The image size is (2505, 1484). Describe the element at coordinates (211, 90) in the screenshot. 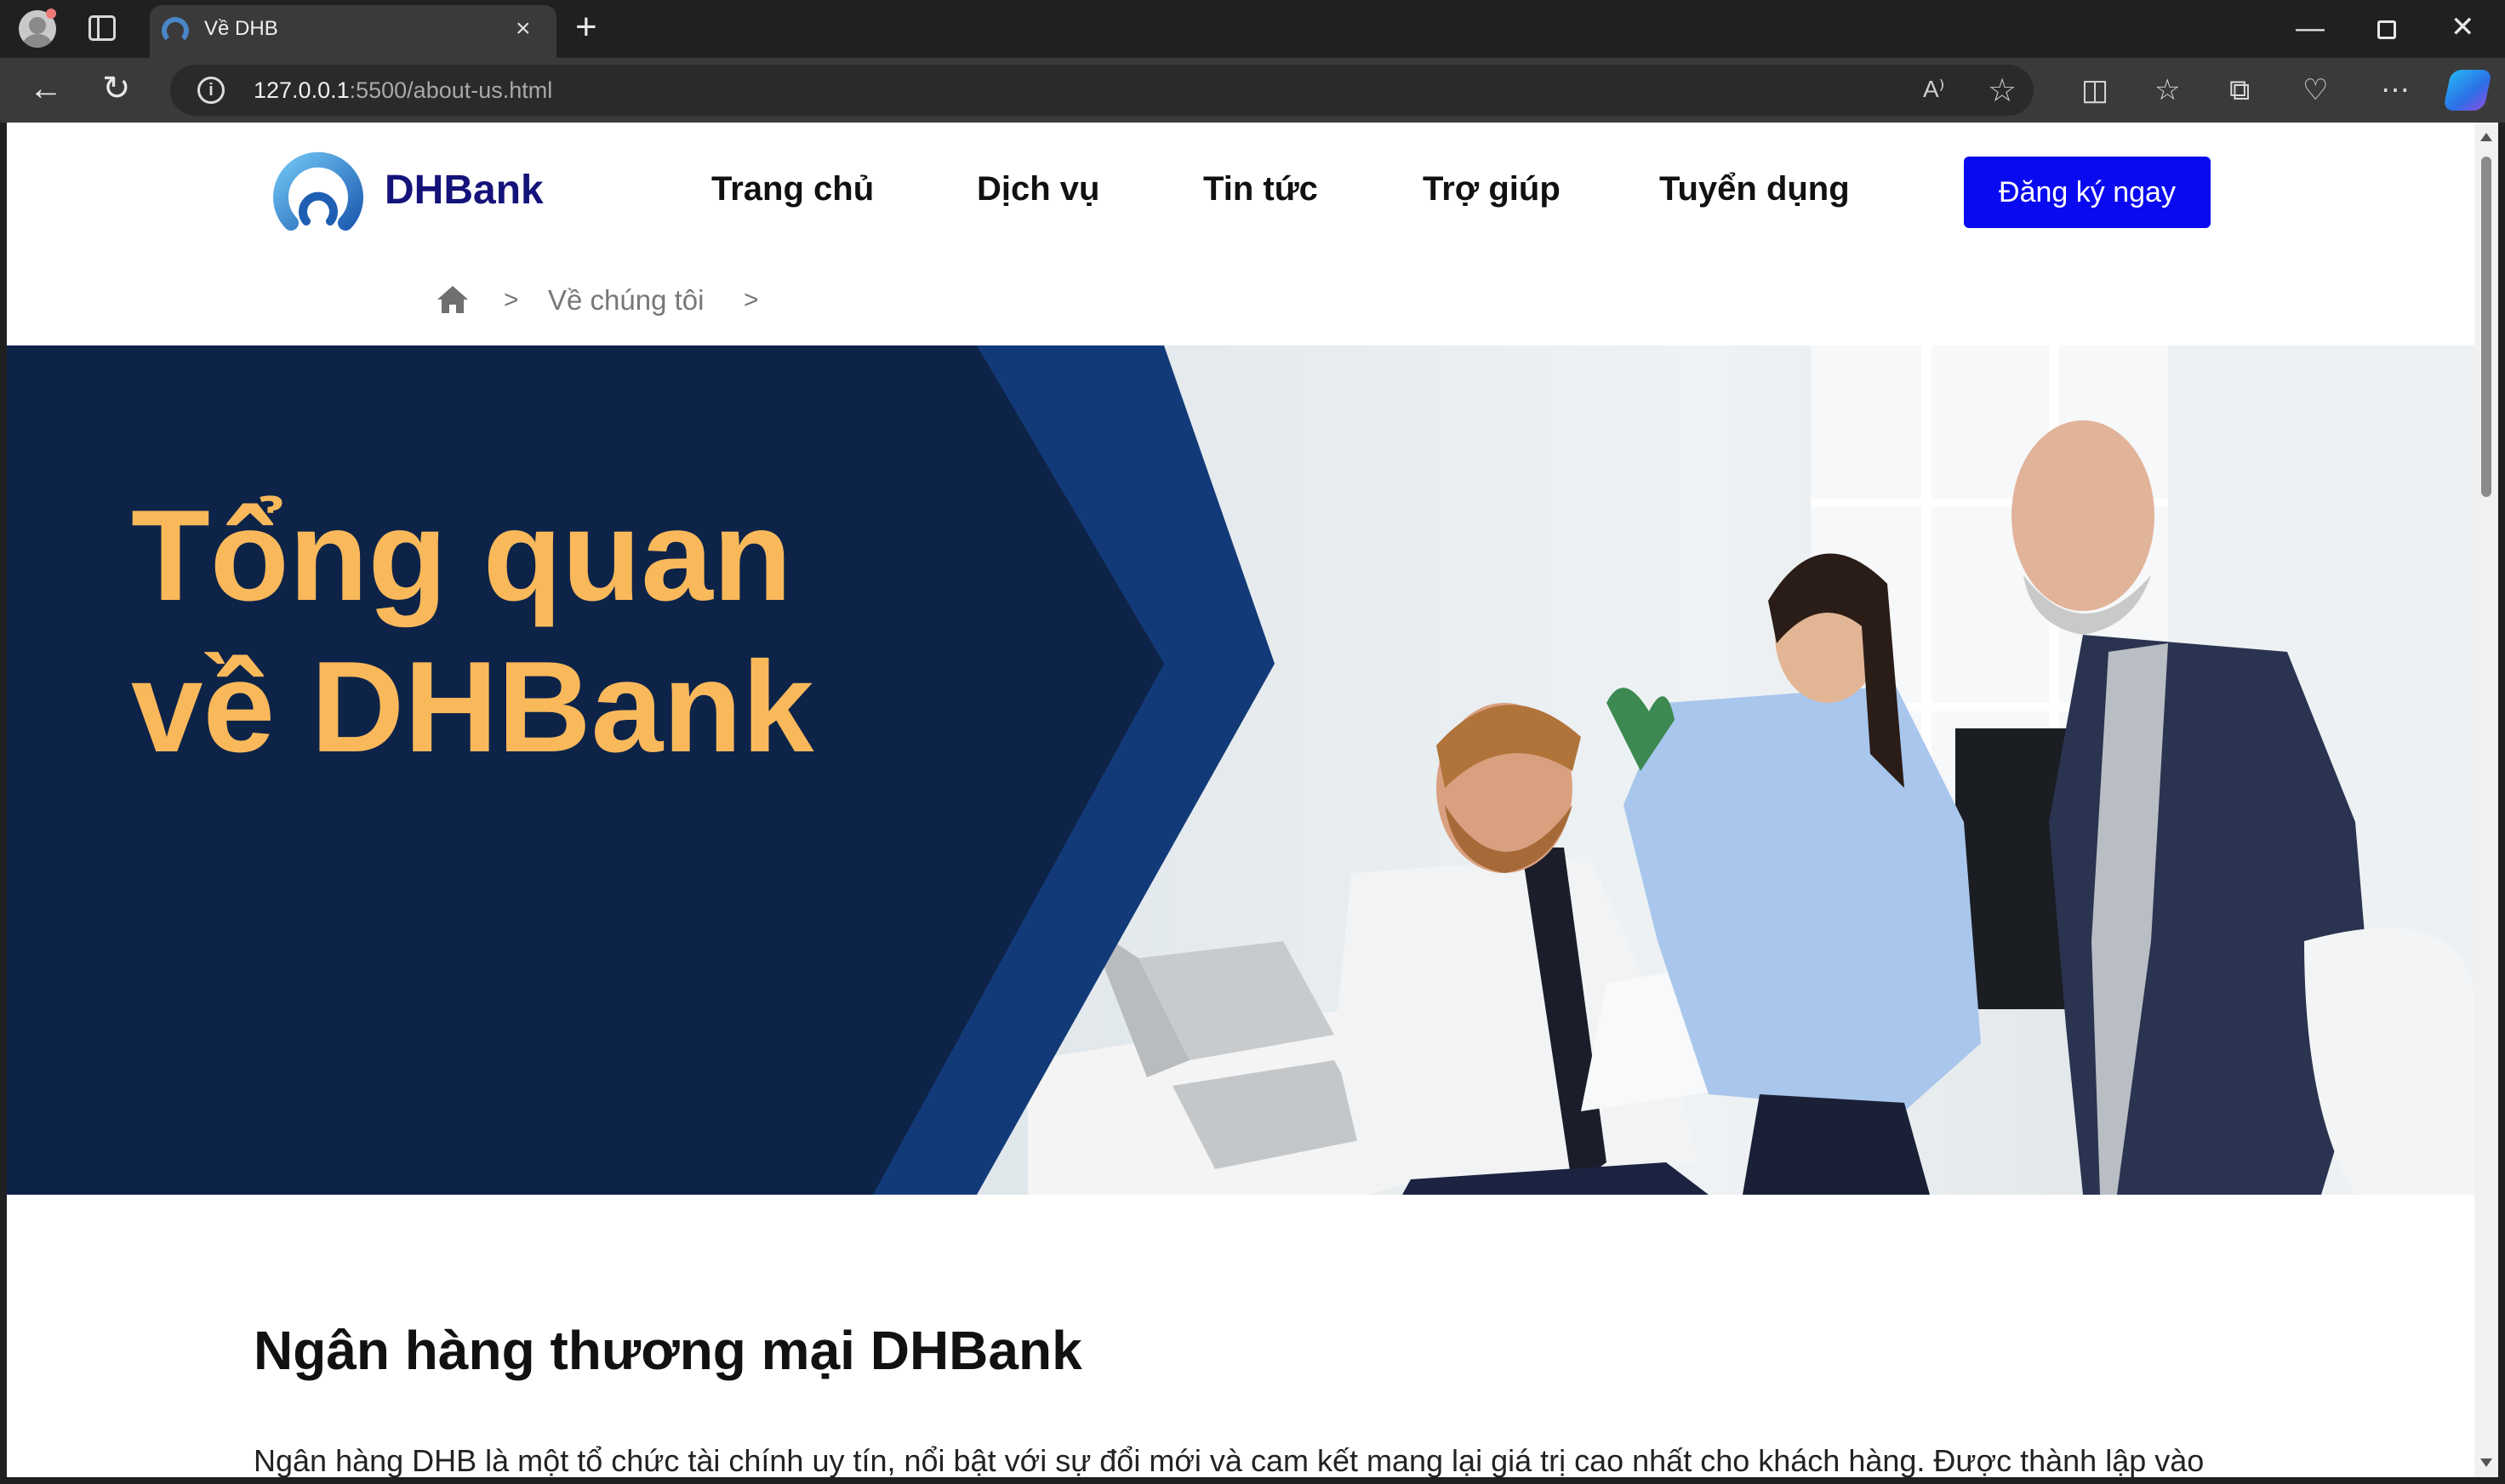

I see `site-info-icon: i` at that location.